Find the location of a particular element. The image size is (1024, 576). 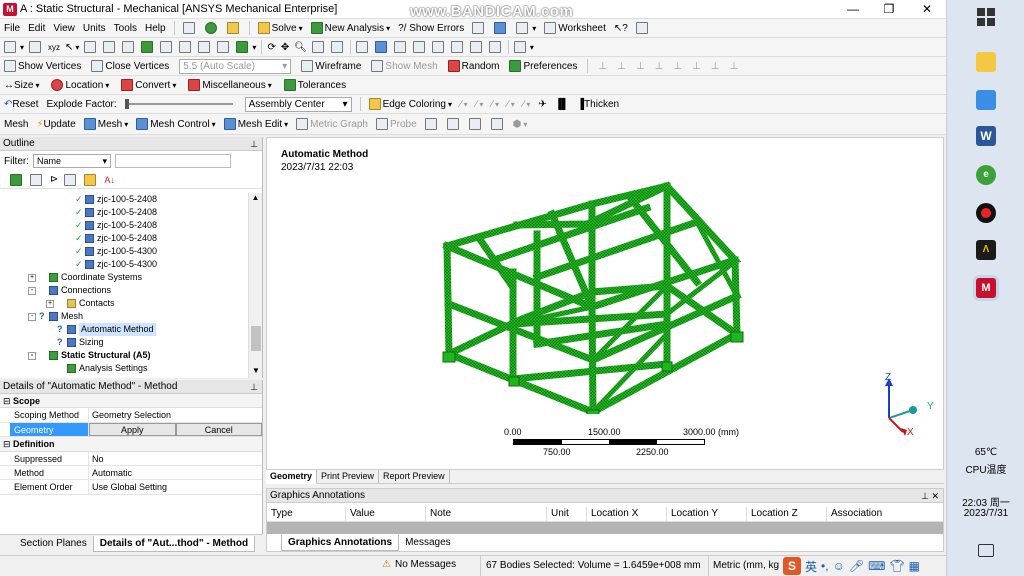

annotations-horizontal-scrollbar is located at coordinates (605, 528).